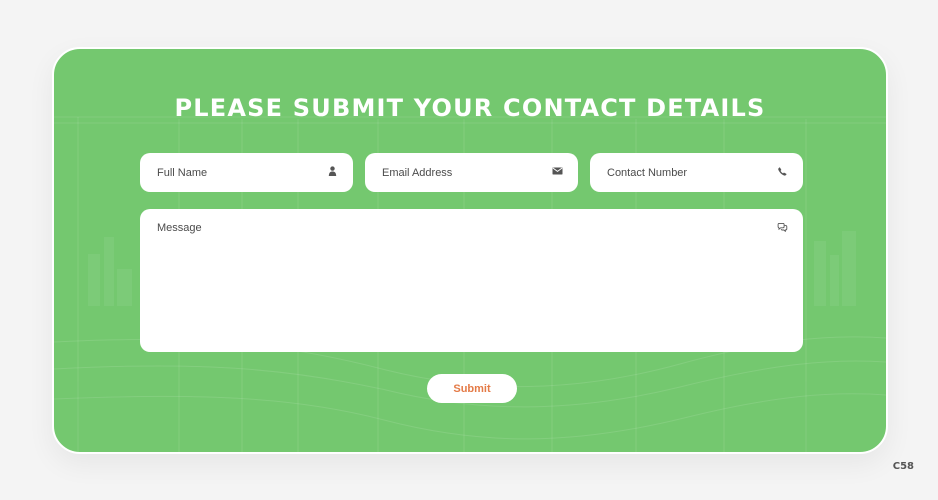 The width and height of the screenshot is (938, 500). I want to click on phone-icon, so click(782, 171).